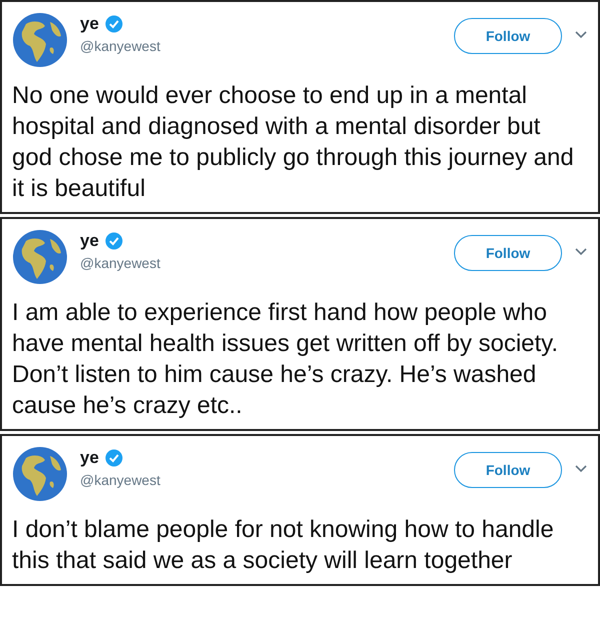 The height and width of the screenshot is (620, 600). I want to click on tweet-text: I don’t blame people for not knowing how to handle this that said we as a society will learn together, so click(283, 545).